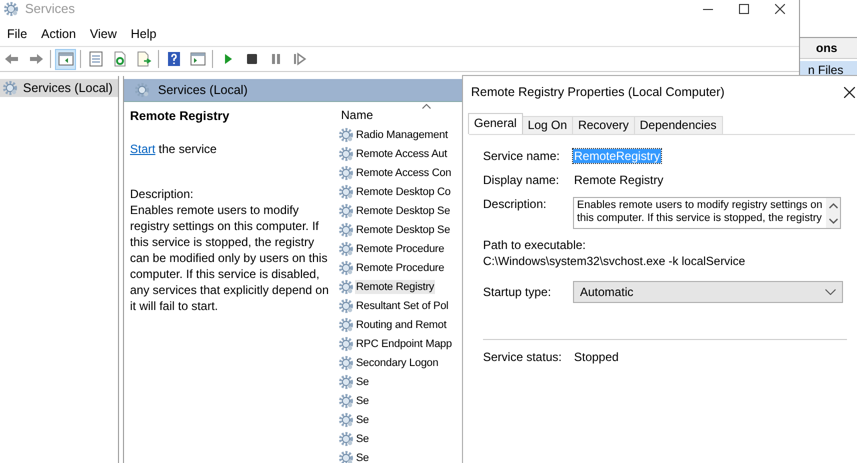 The image size is (857, 463). What do you see at coordinates (11, 8) in the screenshot?
I see `app-gear-icon` at bounding box center [11, 8].